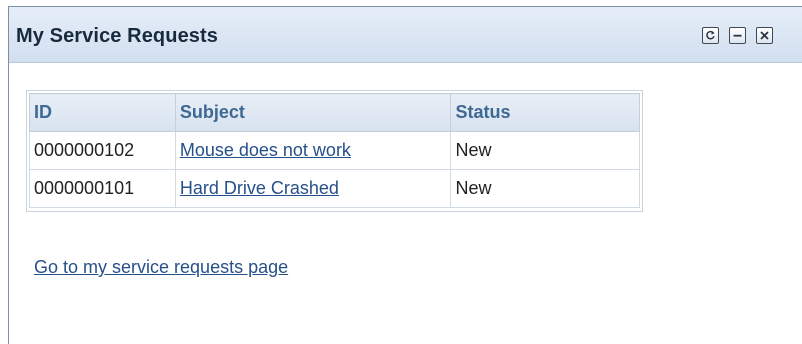 The image size is (802, 344). Describe the element at coordinates (313, 112) in the screenshot. I see `column-header-subject: Subject` at that location.